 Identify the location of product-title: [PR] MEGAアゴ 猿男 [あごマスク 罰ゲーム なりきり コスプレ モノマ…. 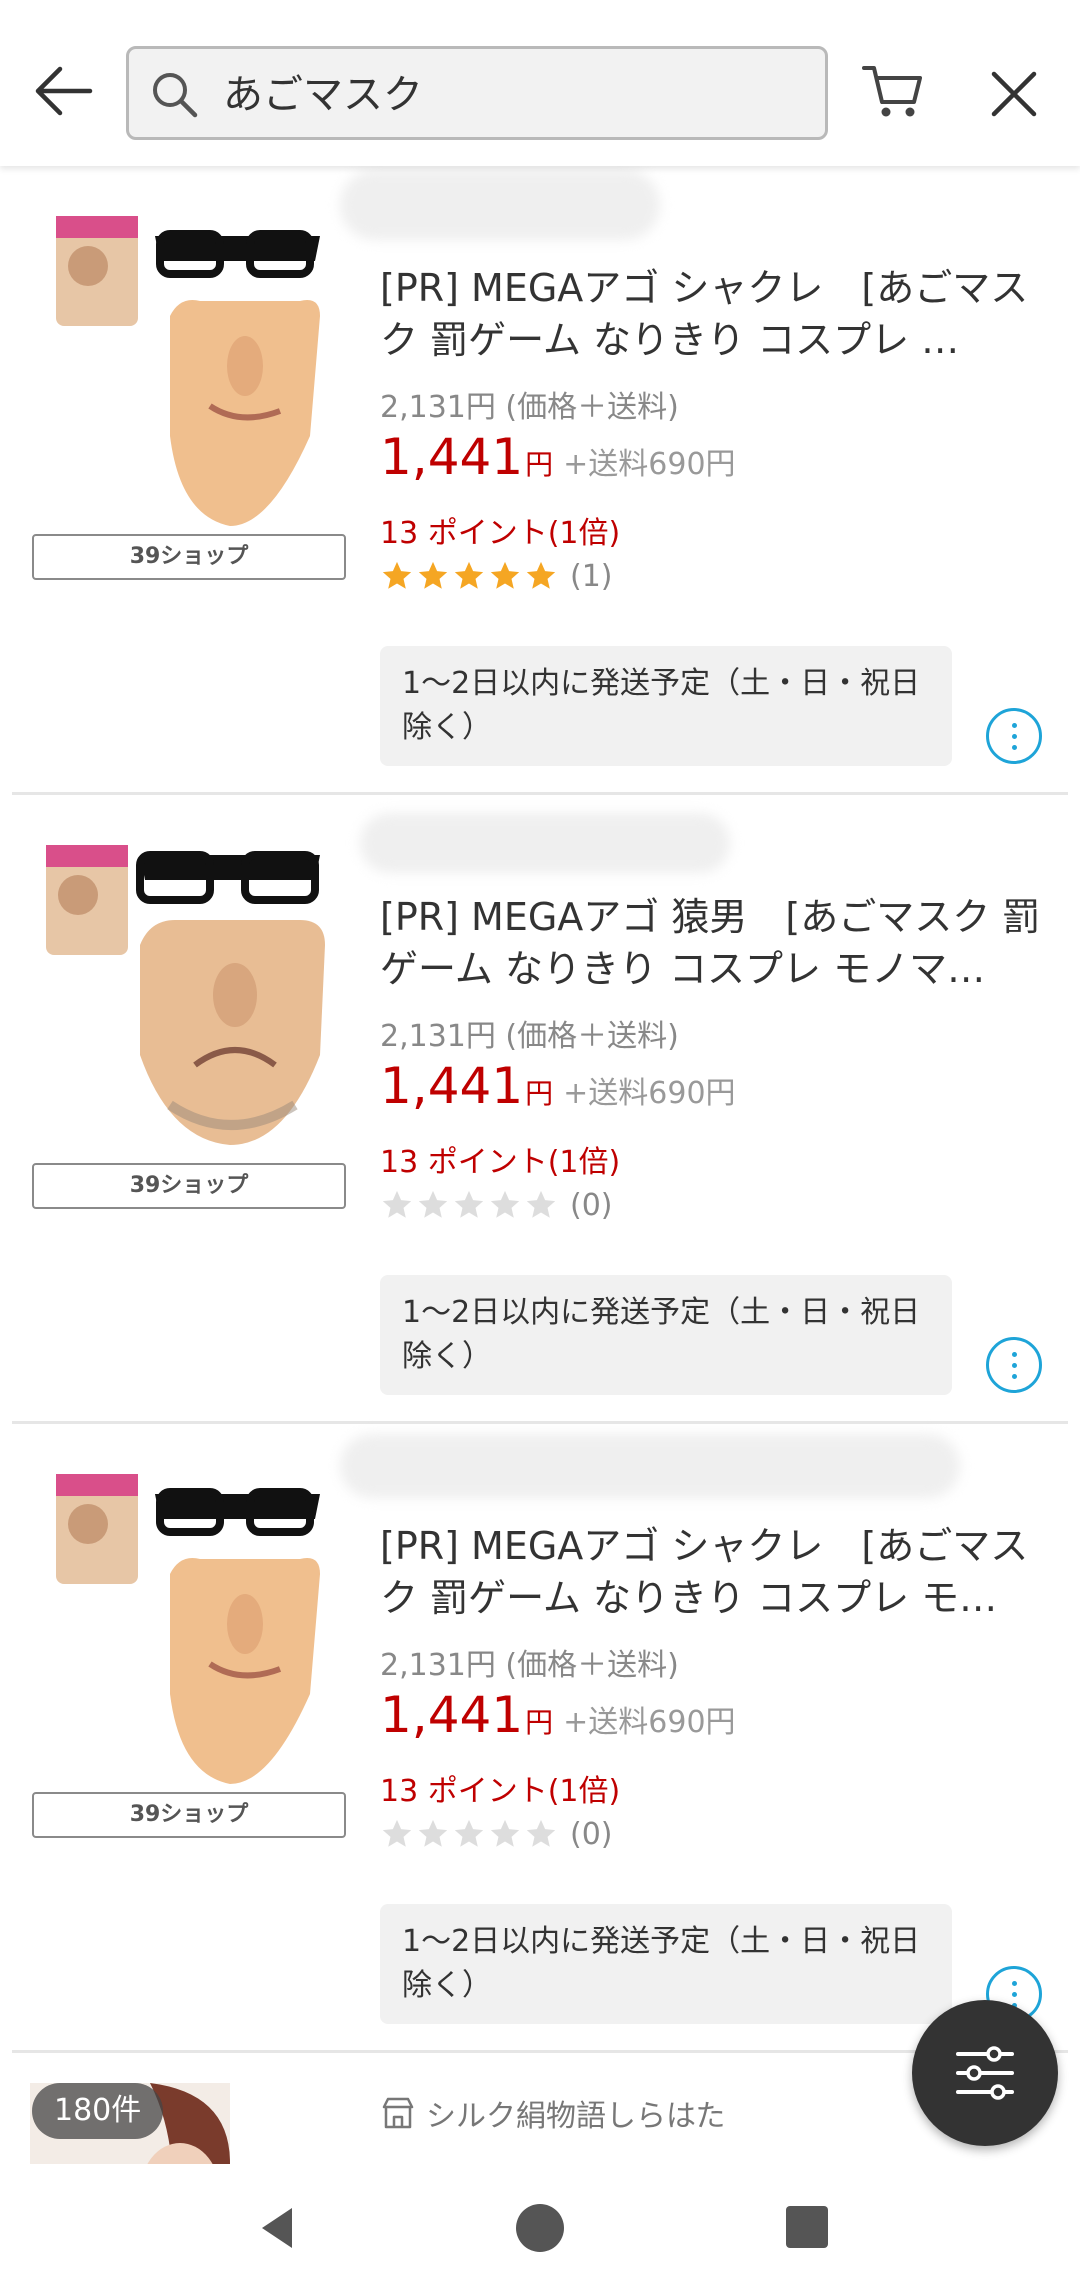
(715, 943).